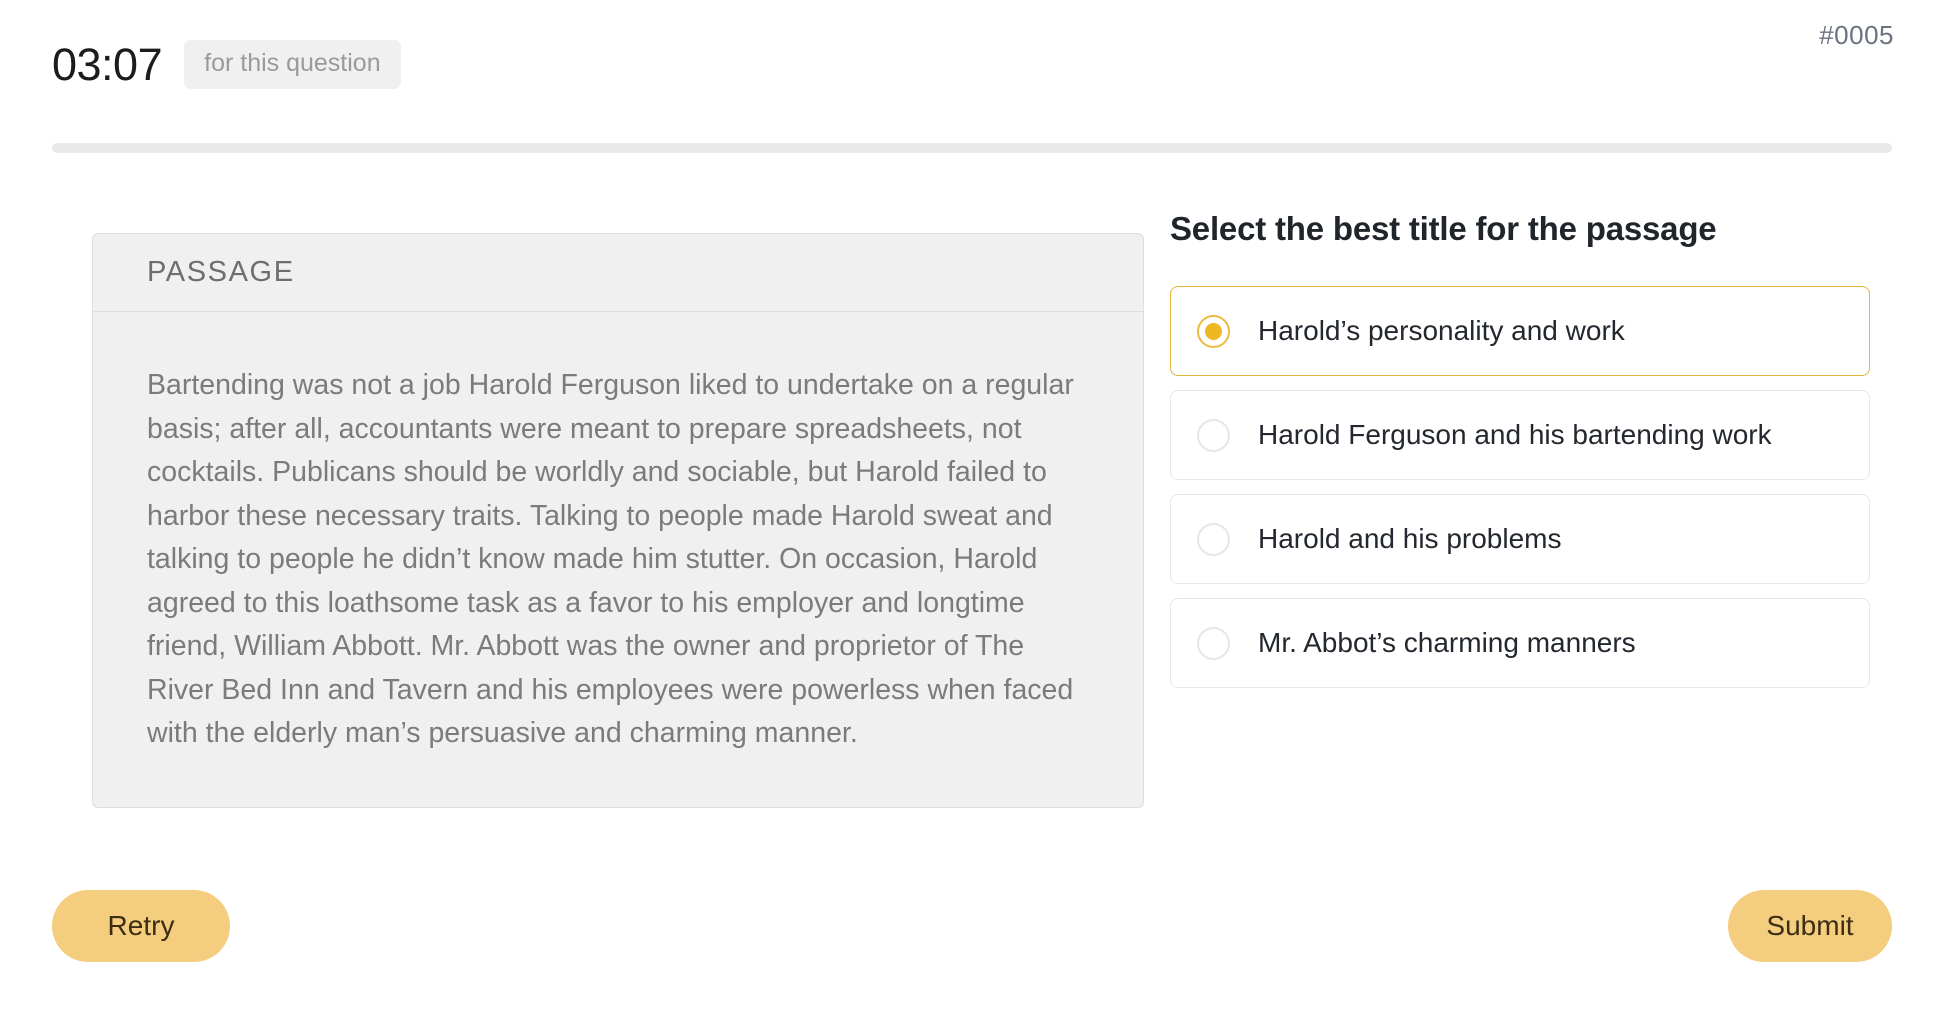 Image resolution: width=1942 pixels, height=1020 pixels. I want to click on answer-option: Harold Ferguson and his bartending work, so click(1520, 435).